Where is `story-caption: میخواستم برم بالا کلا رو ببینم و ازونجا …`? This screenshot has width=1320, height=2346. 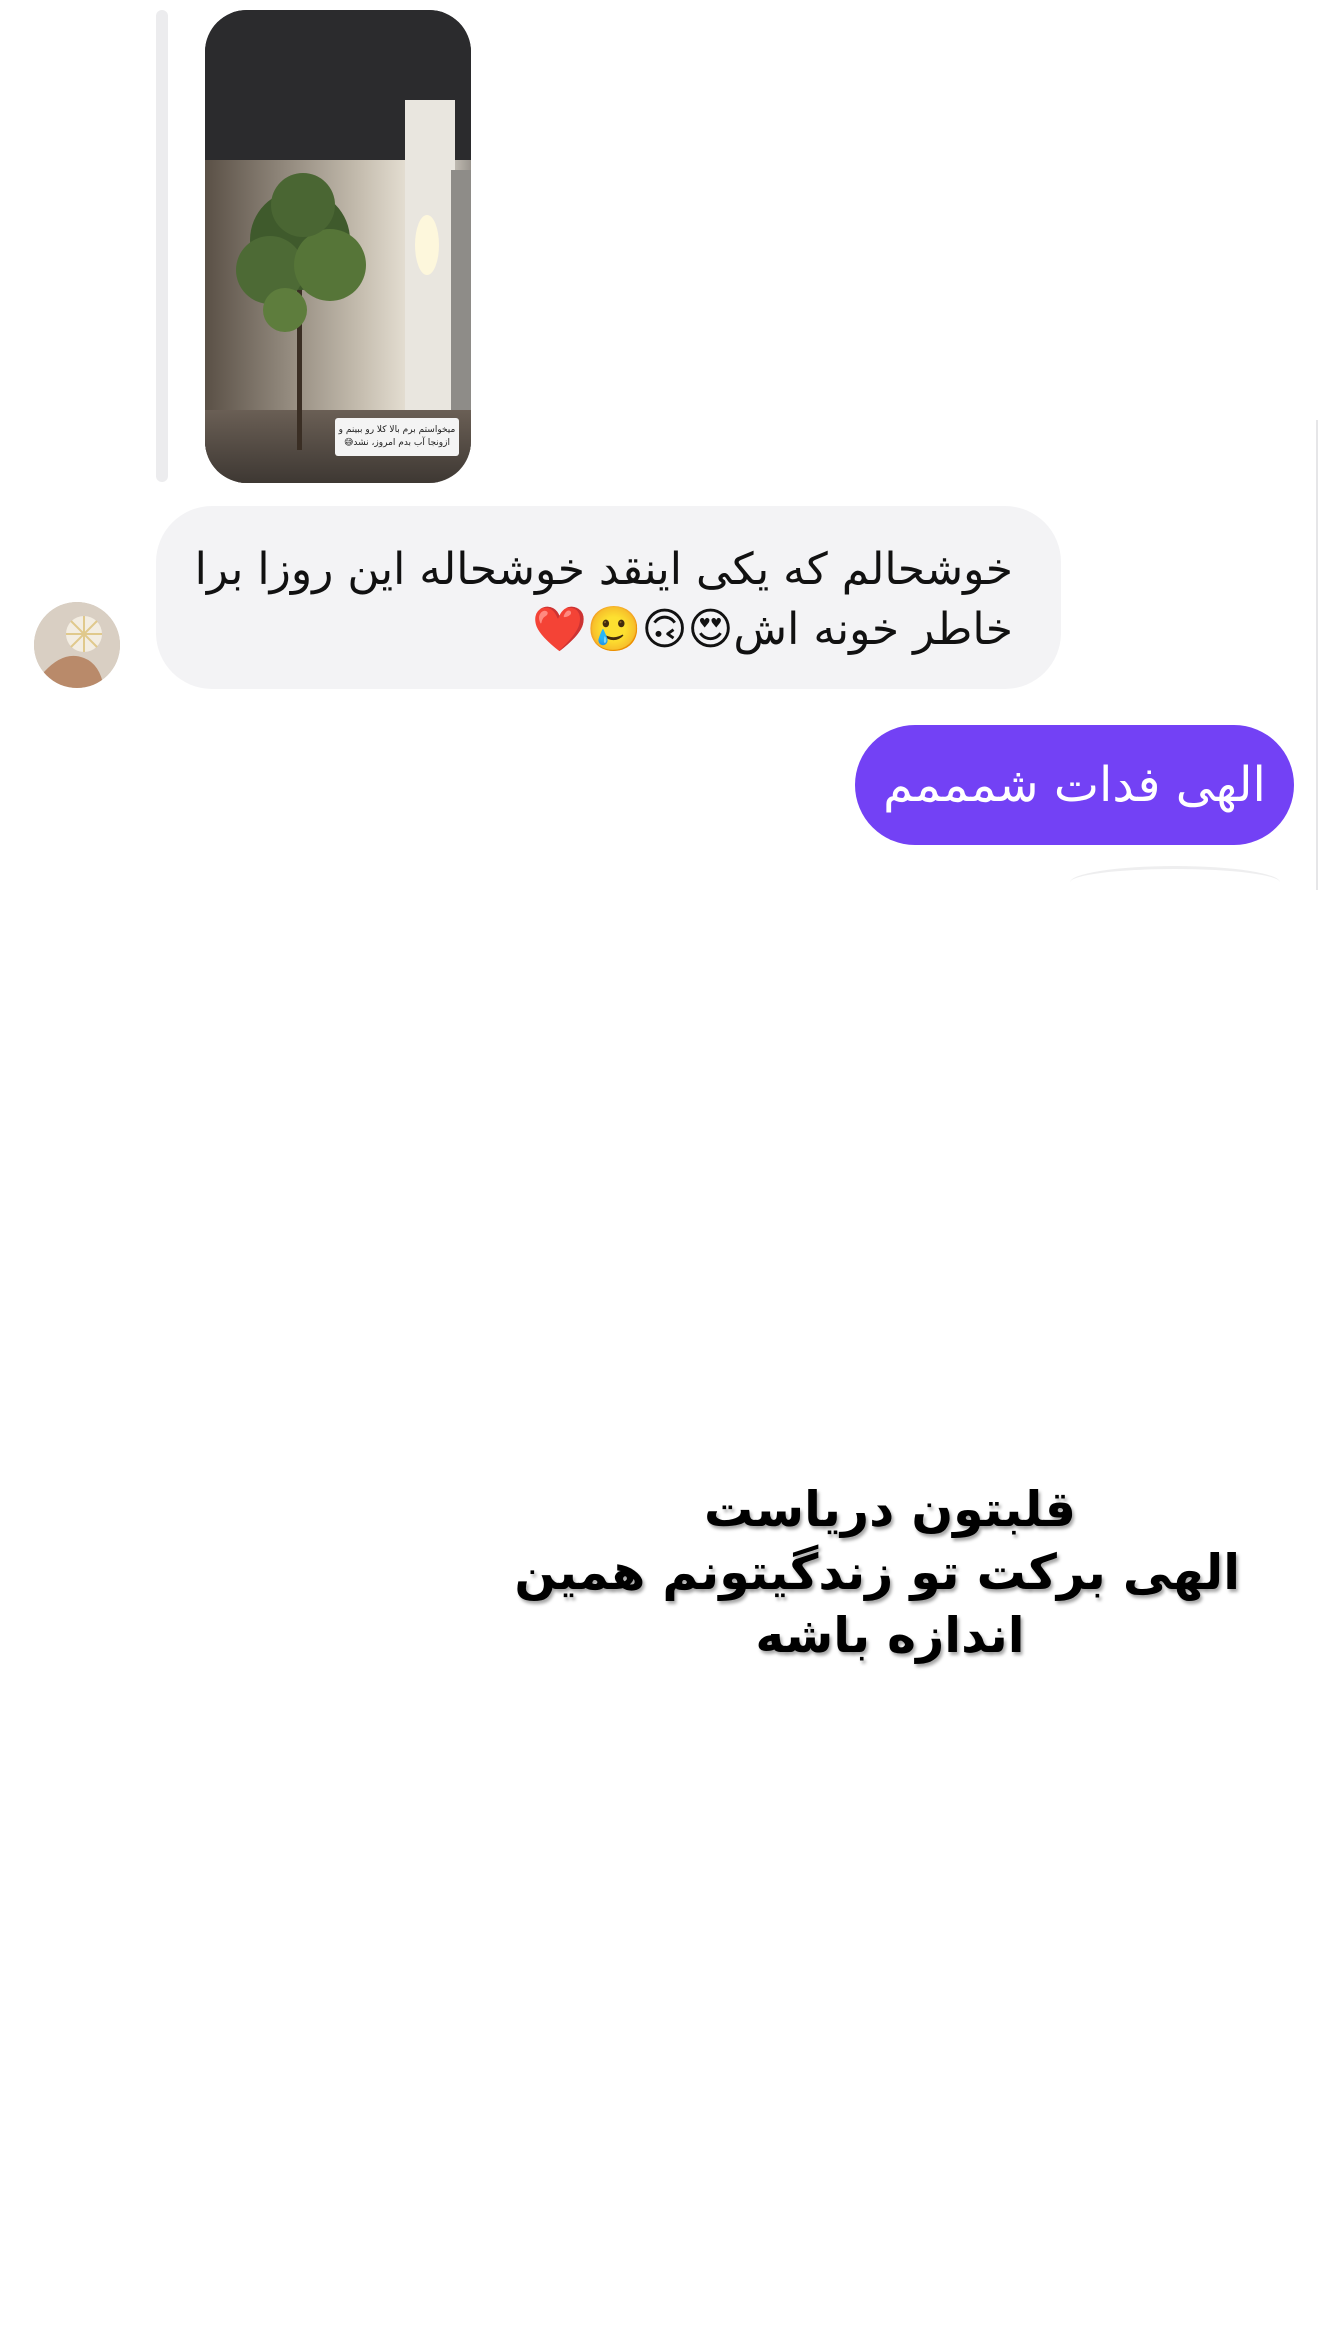 story-caption: میخواستم برم بالا کلا رو ببینم و ازونجا … is located at coordinates (397, 437).